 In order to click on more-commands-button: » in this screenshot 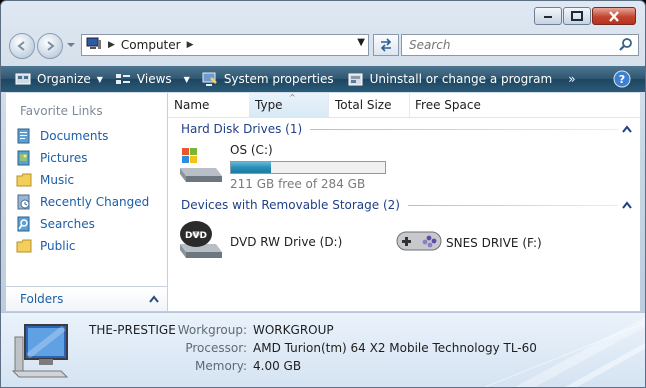, I will do `click(571, 79)`.